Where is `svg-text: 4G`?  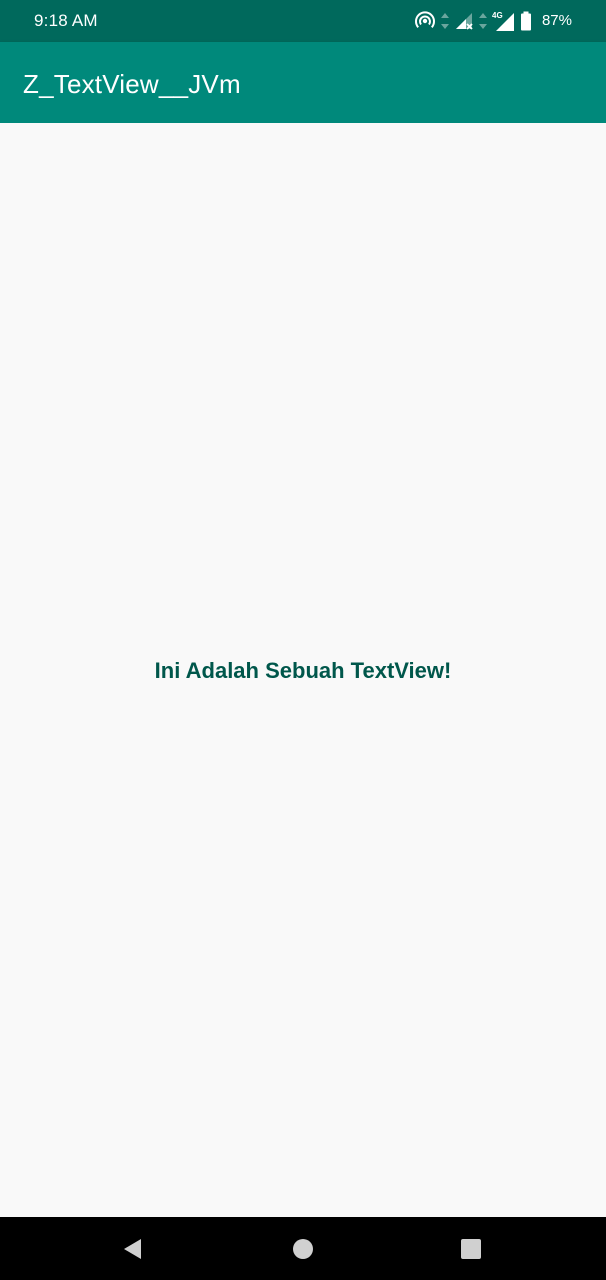 svg-text: 4G is located at coordinates (497, 15).